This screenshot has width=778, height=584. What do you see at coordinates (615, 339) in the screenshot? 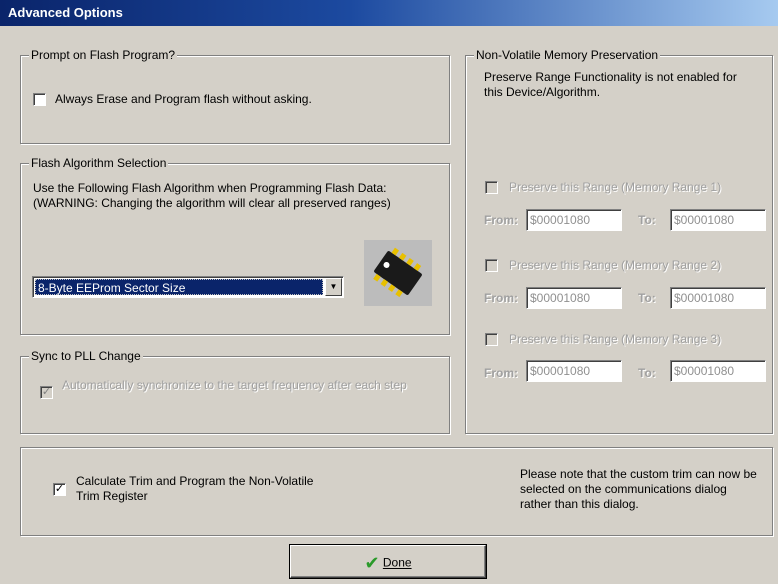
I see `preserve-range-3-label: Preserve this Range (Memory Range 3)` at bounding box center [615, 339].